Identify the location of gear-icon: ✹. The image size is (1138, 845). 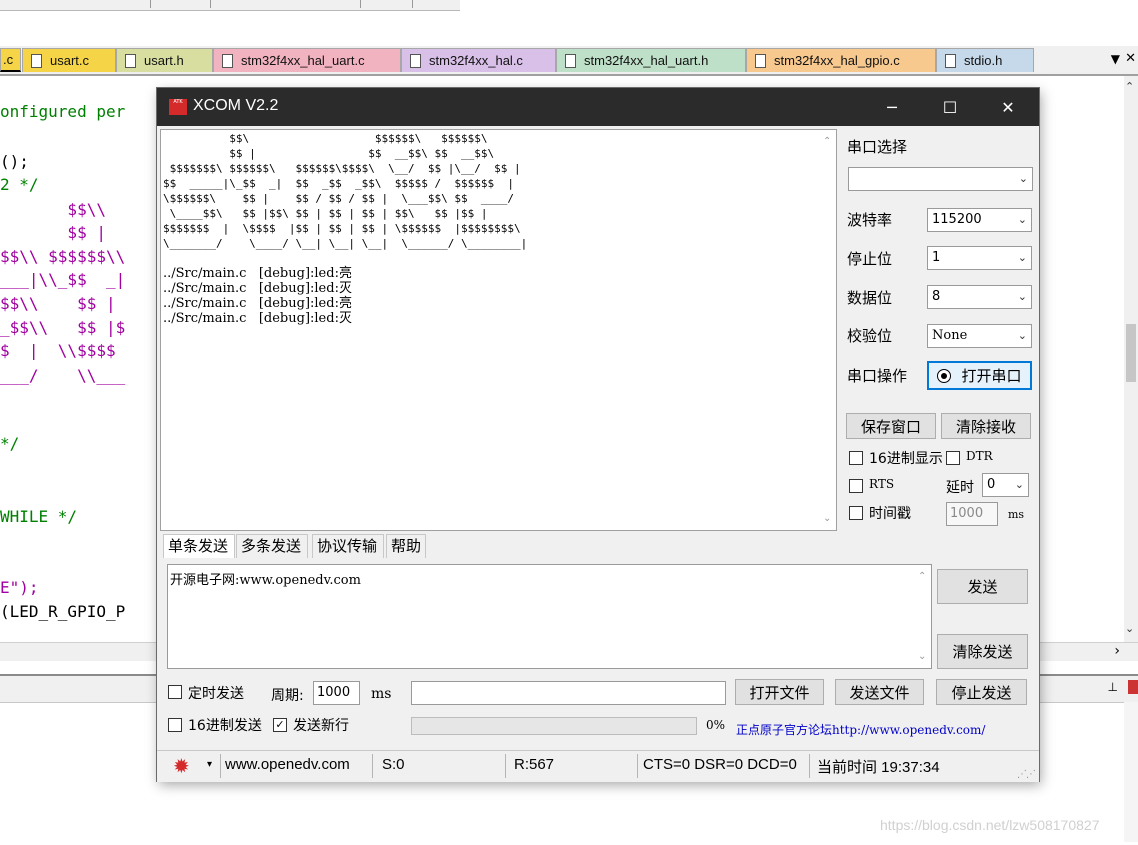
(181, 766).